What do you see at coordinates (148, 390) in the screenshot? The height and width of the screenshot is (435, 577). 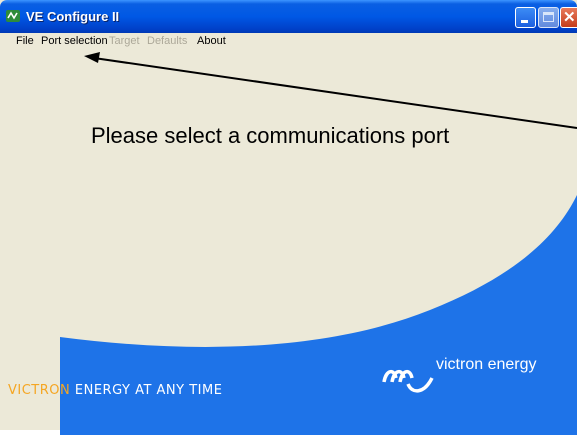 I see `tagline-rest: ENERGY AT ANY TIME` at bounding box center [148, 390].